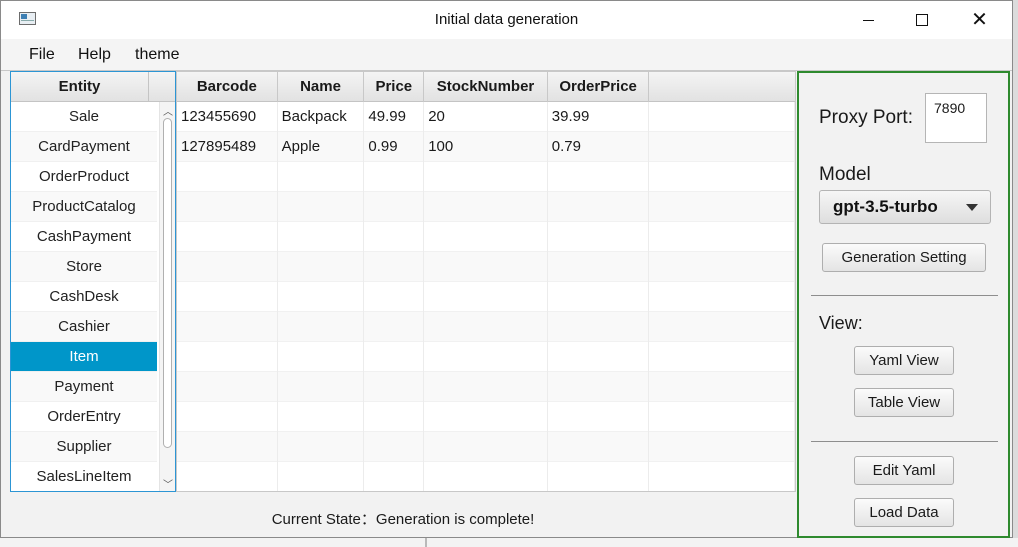  Describe the element at coordinates (84, 327) in the screenshot. I see `entity-item-cashier: Cashier` at that location.